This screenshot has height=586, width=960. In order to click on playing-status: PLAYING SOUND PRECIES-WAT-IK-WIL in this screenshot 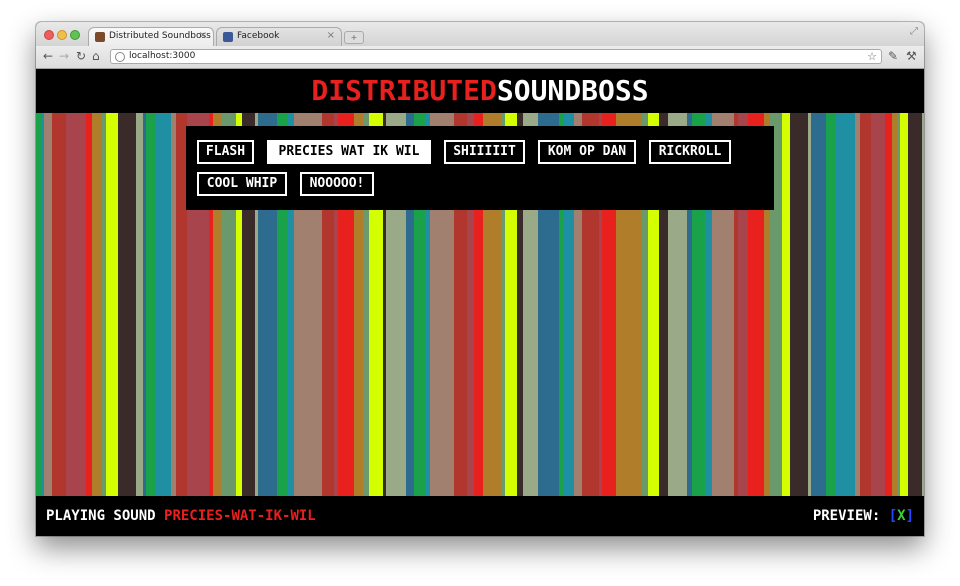, I will do `click(181, 516)`.